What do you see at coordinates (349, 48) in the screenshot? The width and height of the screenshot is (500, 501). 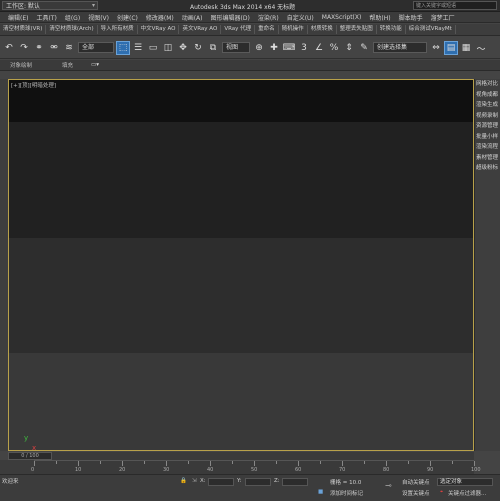 I see `spinner-snap-icon: ⇕` at bounding box center [349, 48].